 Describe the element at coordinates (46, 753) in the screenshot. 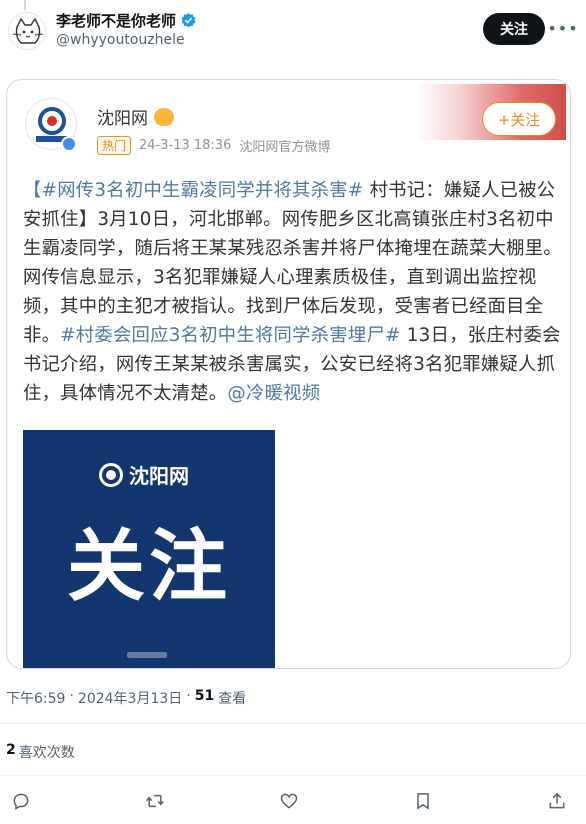

I see `likes-label: 喜欢次数` at that location.